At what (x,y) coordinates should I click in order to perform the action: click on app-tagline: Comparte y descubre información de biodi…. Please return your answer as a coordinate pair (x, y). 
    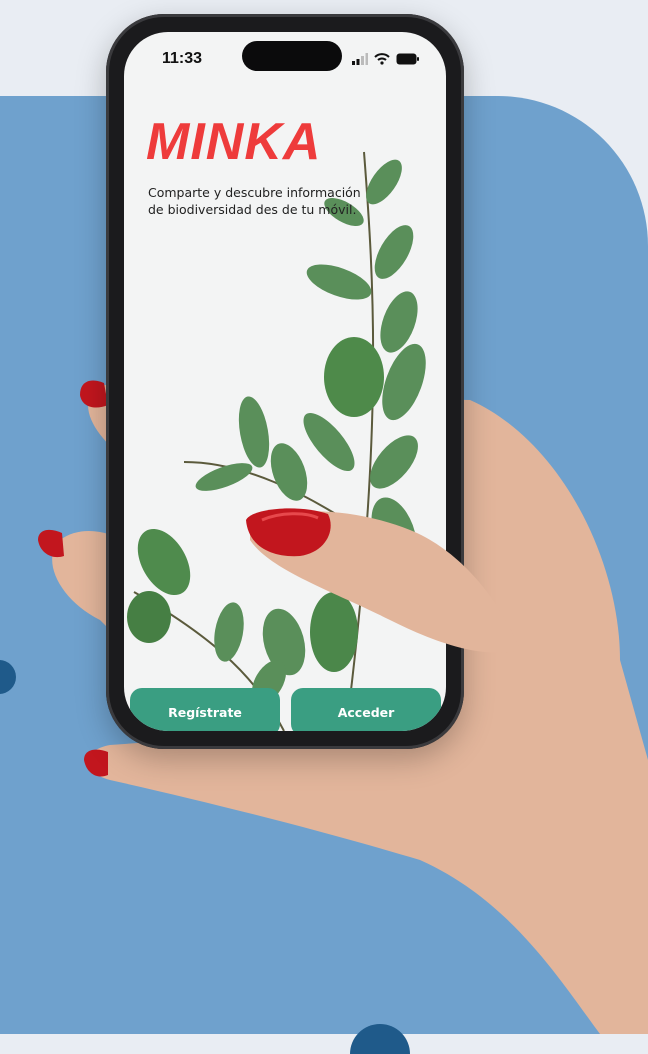
    Looking at the image, I should click on (254, 201).